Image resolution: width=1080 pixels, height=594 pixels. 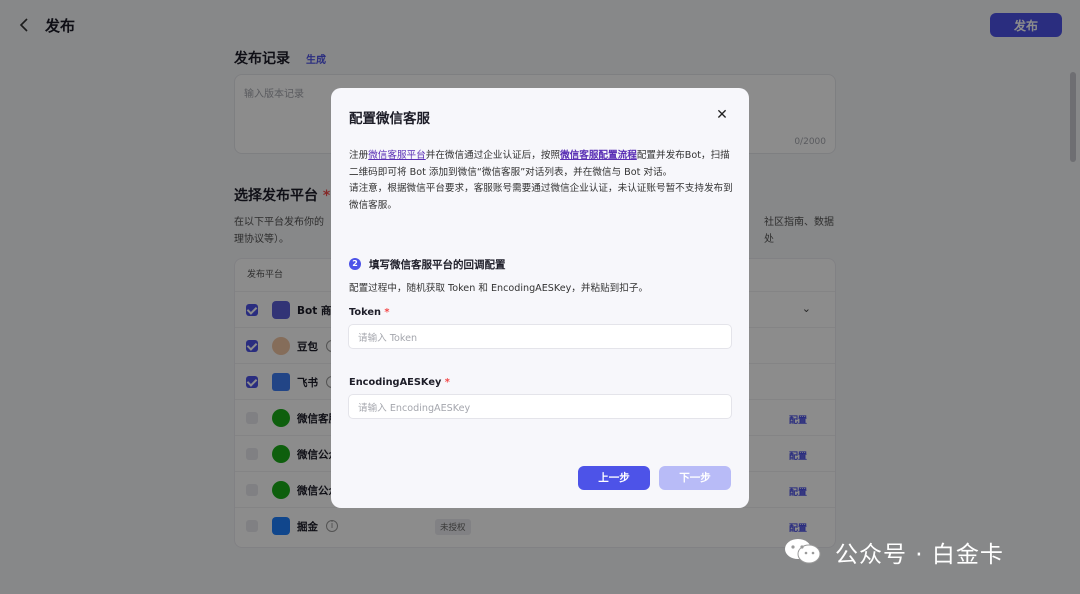 I want to click on step-title: 填写微信客服平台的回调配置, so click(x=437, y=265).